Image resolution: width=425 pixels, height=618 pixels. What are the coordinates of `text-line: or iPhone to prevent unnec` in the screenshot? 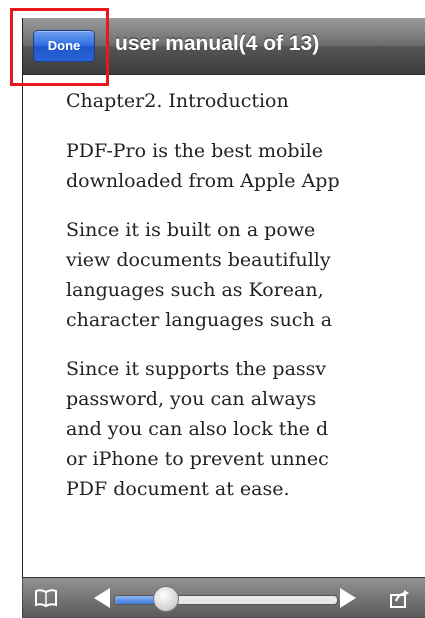 It's located at (197, 459).